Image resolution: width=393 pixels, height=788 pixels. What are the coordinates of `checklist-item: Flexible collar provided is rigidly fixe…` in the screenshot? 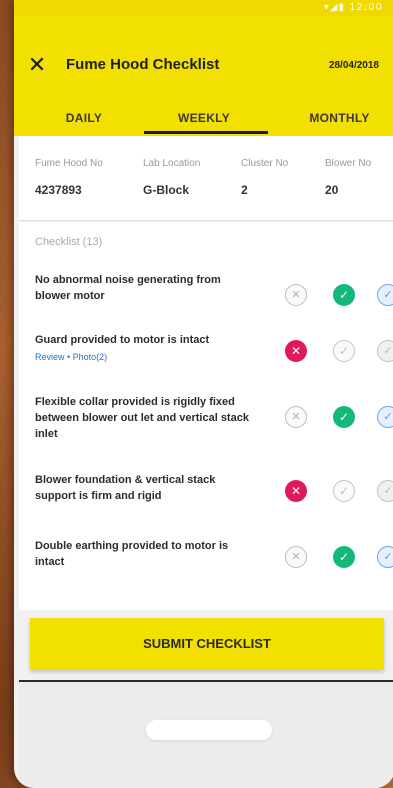 It's located at (214, 418).